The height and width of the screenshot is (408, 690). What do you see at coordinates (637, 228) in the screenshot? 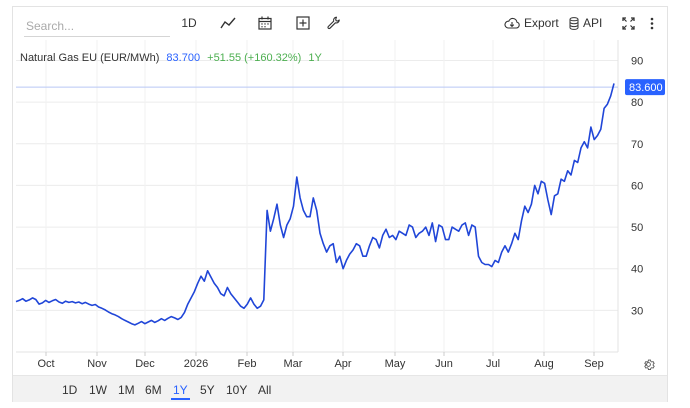
I see `y-tick-label: 50` at bounding box center [637, 228].